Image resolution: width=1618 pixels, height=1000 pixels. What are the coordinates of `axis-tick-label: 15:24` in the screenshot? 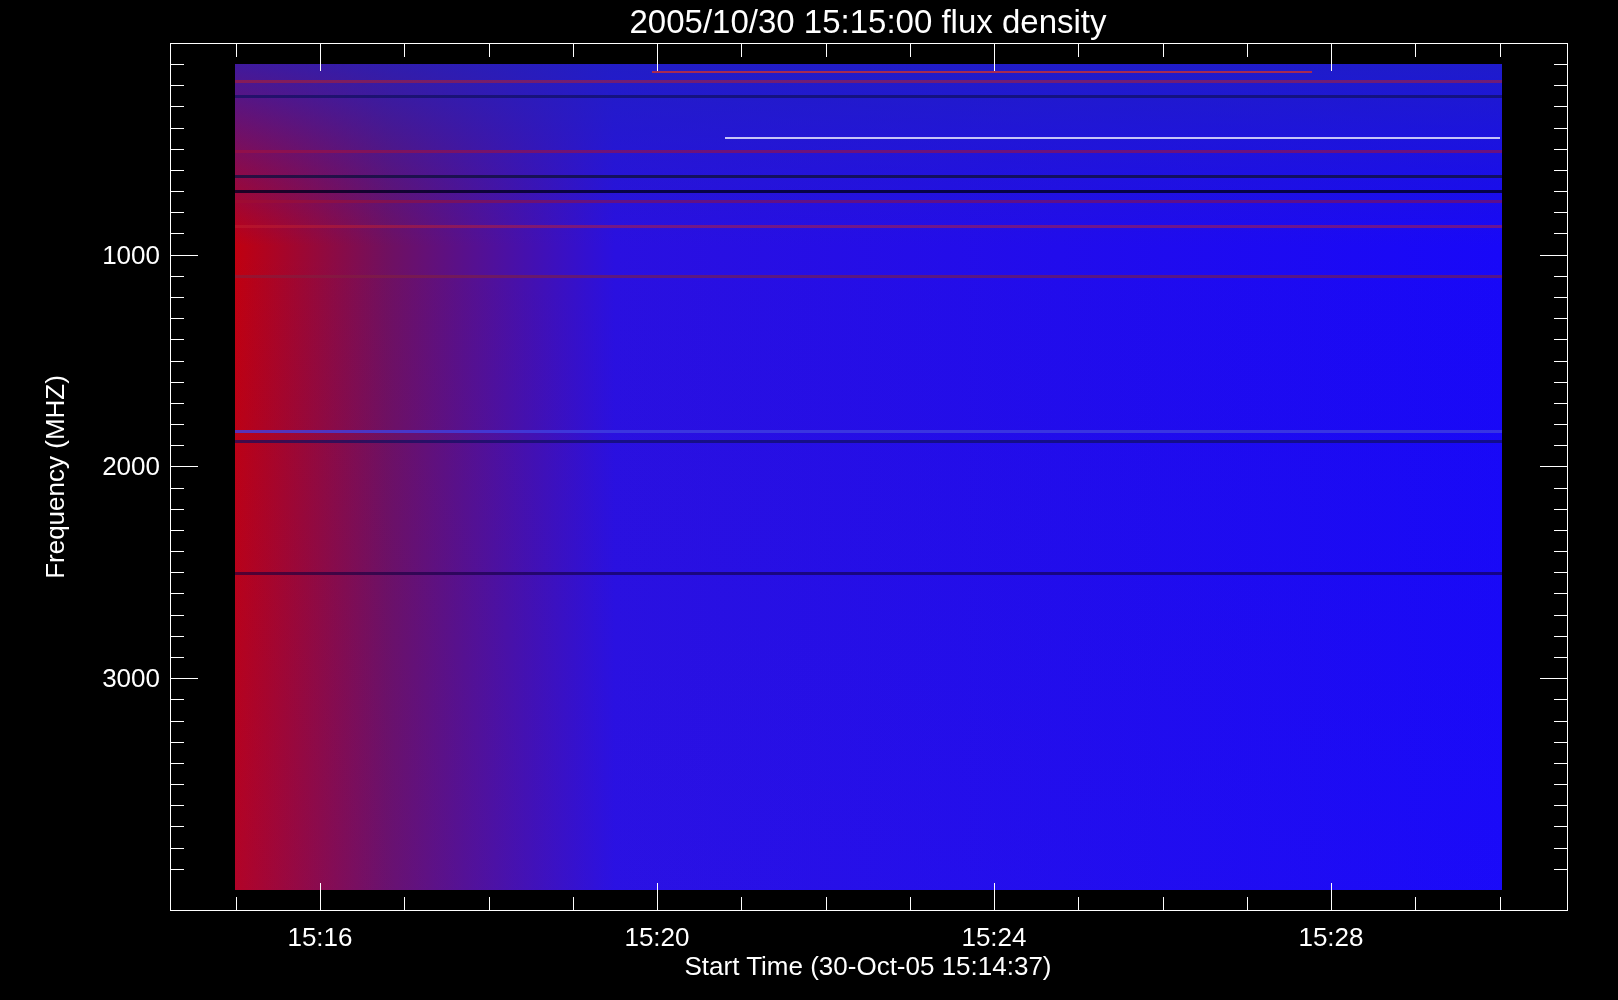 It's located at (994, 937).